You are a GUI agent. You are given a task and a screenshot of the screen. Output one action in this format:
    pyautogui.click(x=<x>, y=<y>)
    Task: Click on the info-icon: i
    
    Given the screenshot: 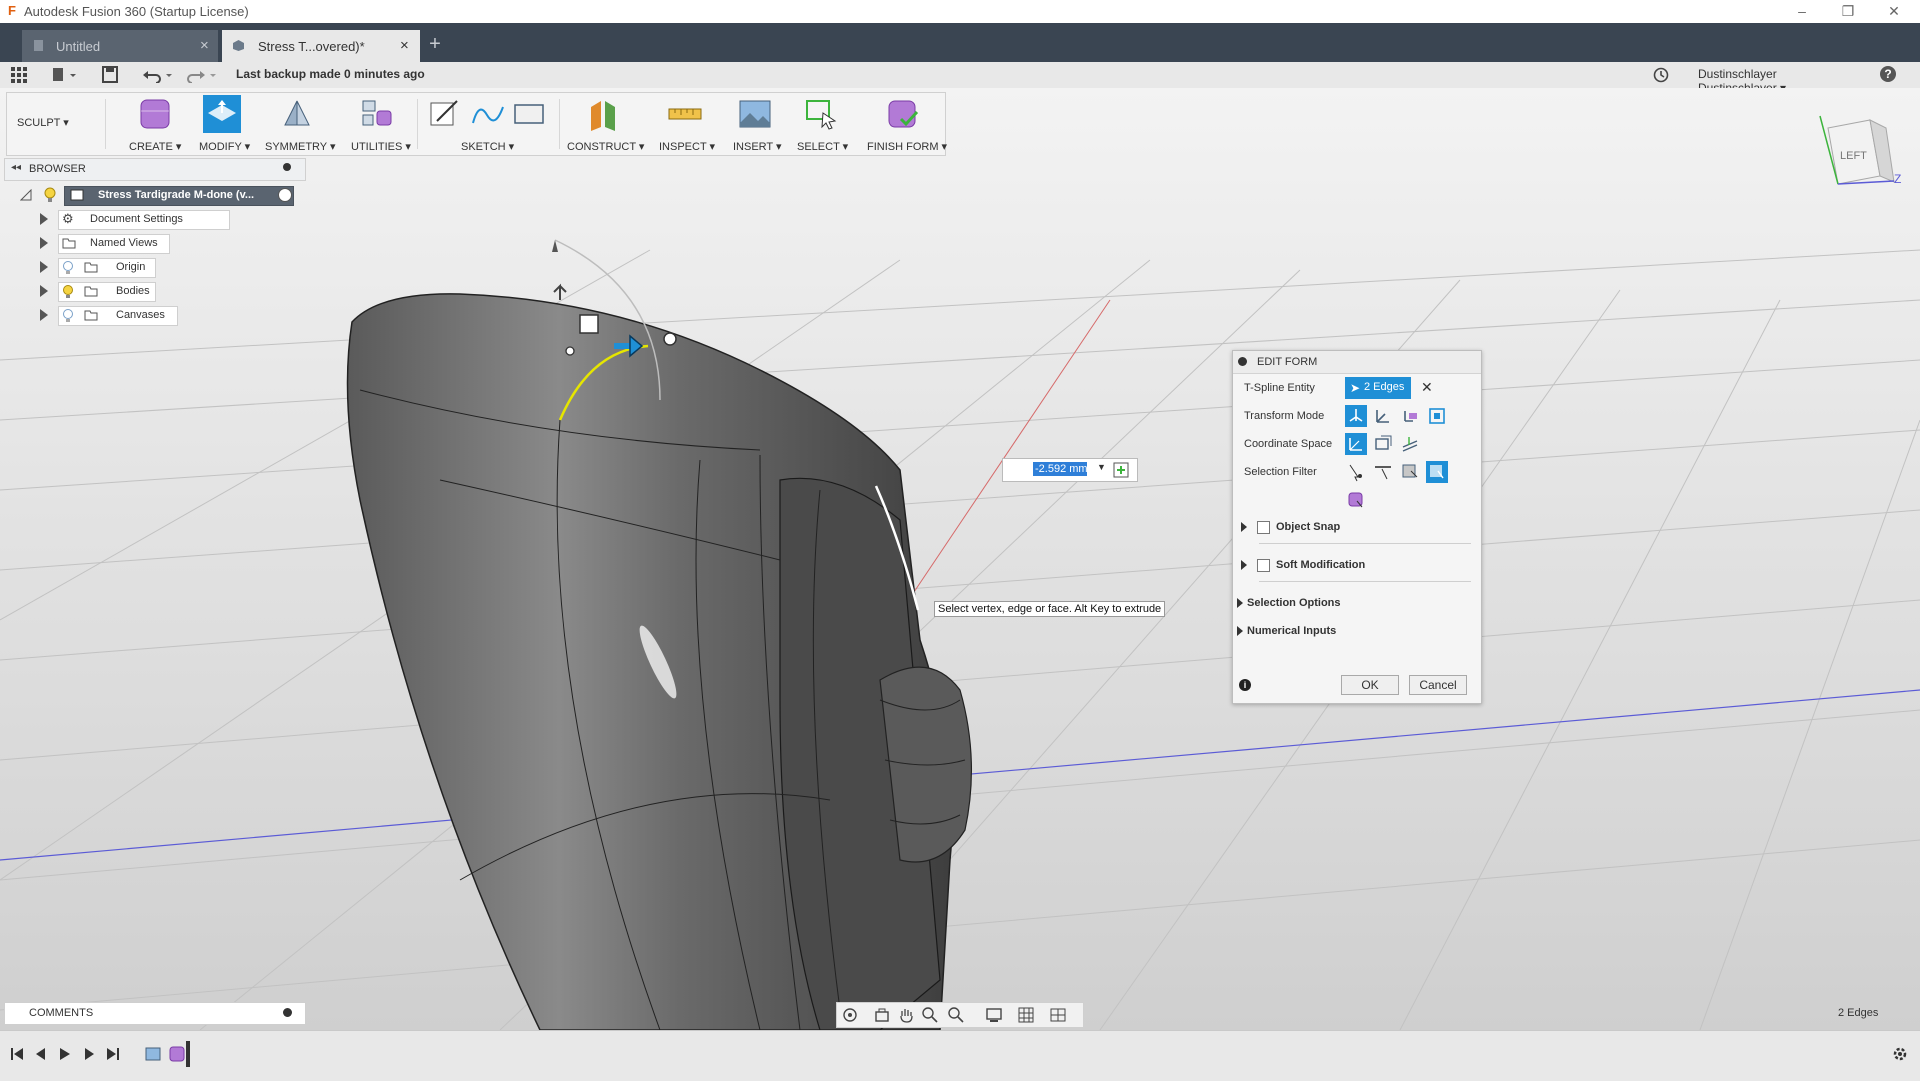 What is the action you would take?
    pyautogui.click(x=1245, y=685)
    